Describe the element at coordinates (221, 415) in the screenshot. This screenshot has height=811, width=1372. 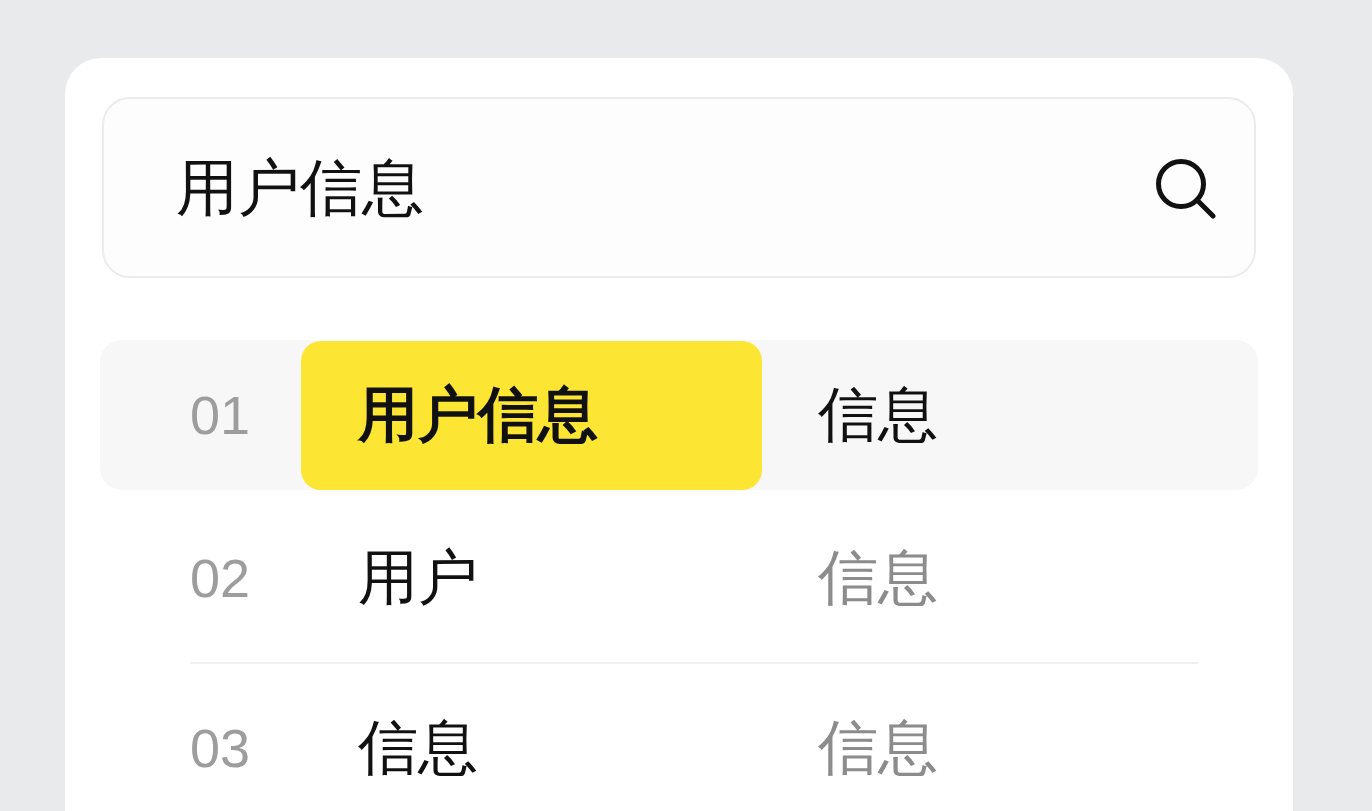
I see `result-number: 01` at that location.